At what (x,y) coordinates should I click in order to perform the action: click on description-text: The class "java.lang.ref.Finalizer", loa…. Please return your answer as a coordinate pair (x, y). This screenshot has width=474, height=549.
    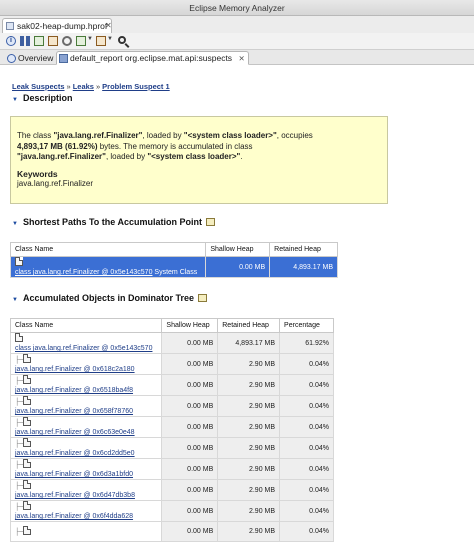
    Looking at the image, I should click on (165, 146).